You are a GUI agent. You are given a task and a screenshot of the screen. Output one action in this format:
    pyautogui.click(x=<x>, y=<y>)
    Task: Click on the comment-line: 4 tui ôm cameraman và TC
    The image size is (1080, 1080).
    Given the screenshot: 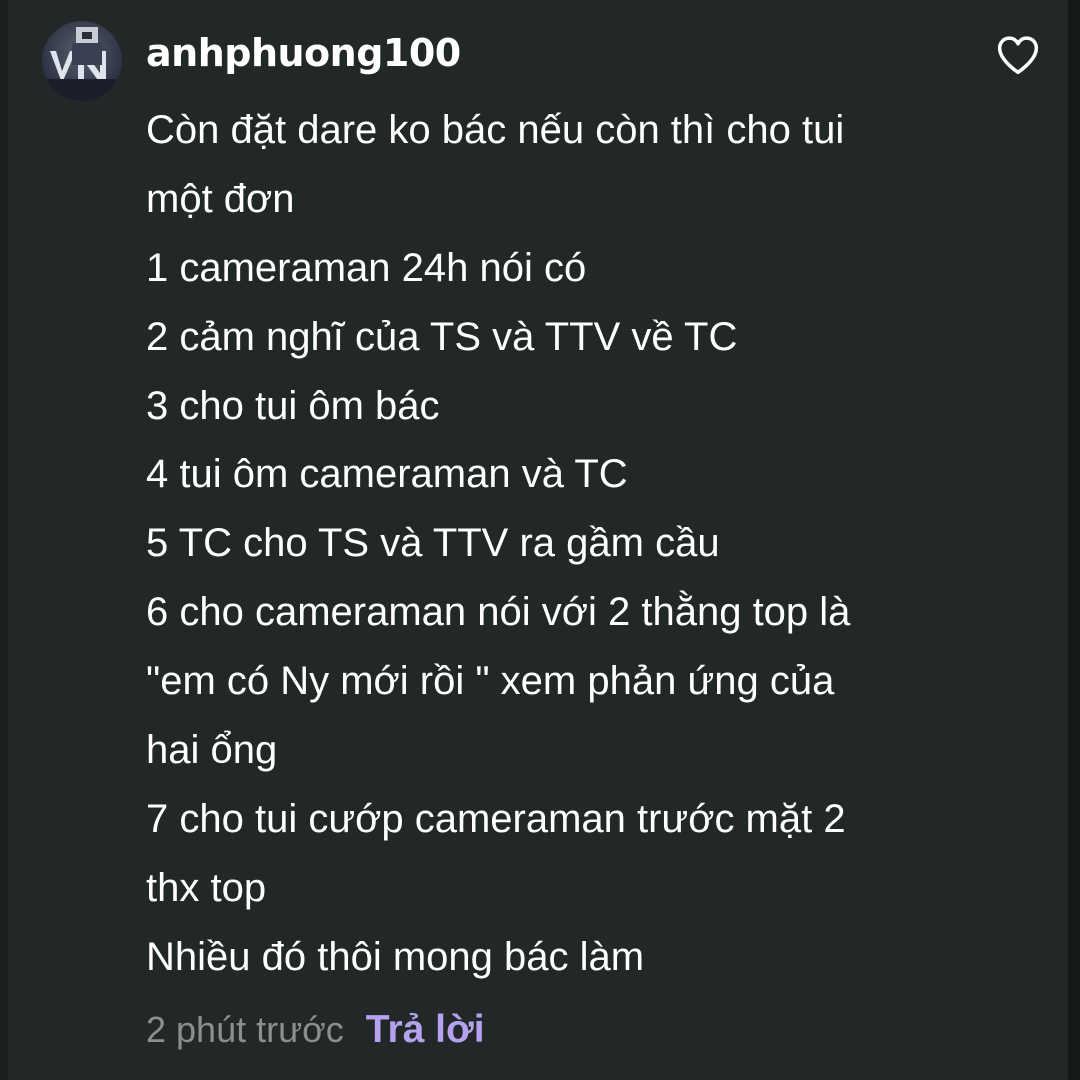 What is the action you would take?
    pyautogui.click(x=387, y=474)
    